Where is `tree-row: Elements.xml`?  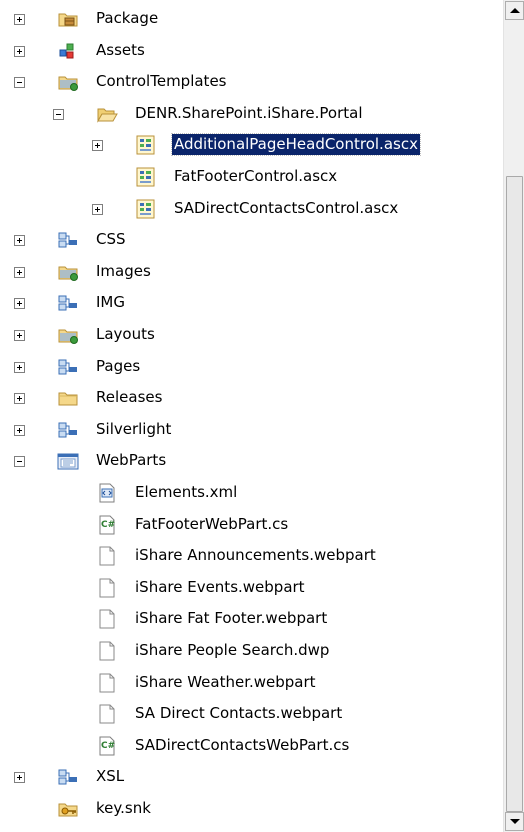 tree-row: Elements.xml is located at coordinates (251, 493).